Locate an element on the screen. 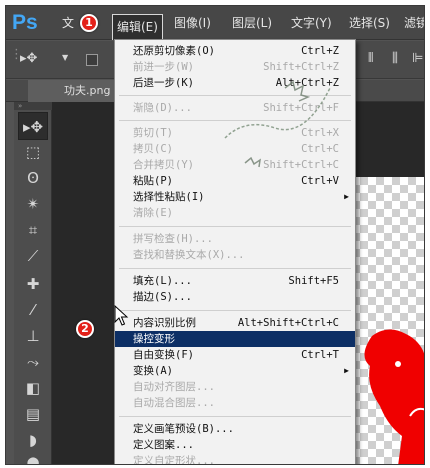 The width and height of the screenshot is (430, 468). crop-tool-icon: ⌗ is located at coordinates (33, 230).